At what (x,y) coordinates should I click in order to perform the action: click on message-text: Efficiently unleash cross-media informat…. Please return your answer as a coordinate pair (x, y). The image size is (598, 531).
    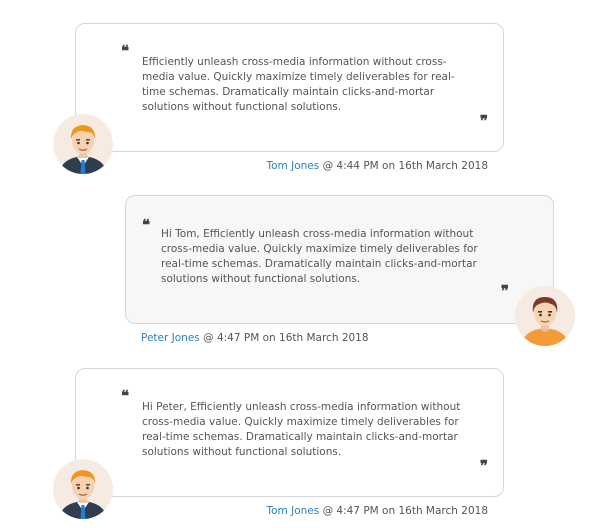
    Looking at the image, I should click on (298, 84).